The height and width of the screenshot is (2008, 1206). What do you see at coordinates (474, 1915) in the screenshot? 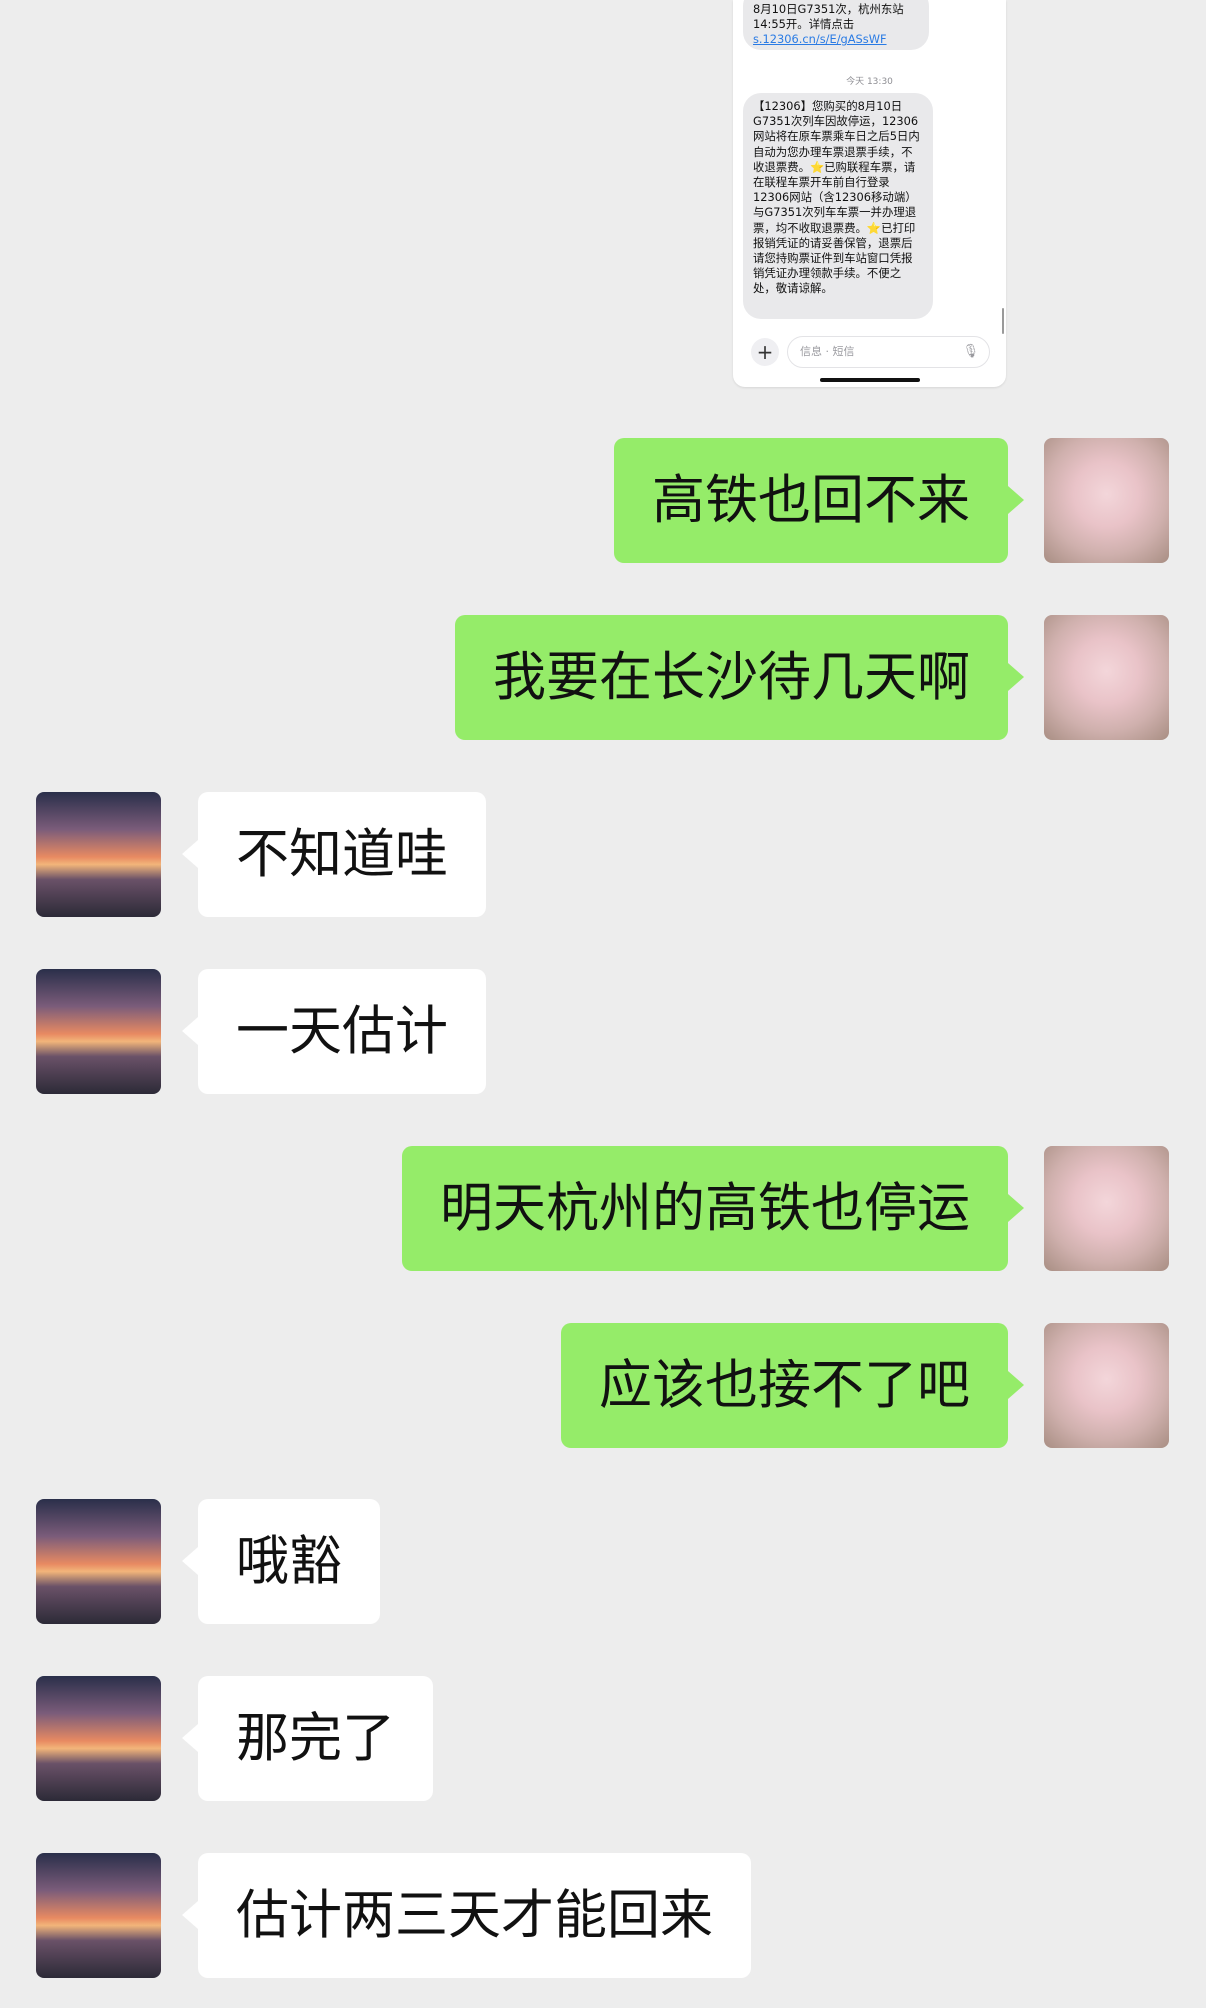
I see `message-text: 估计两三天才能回来` at bounding box center [474, 1915].